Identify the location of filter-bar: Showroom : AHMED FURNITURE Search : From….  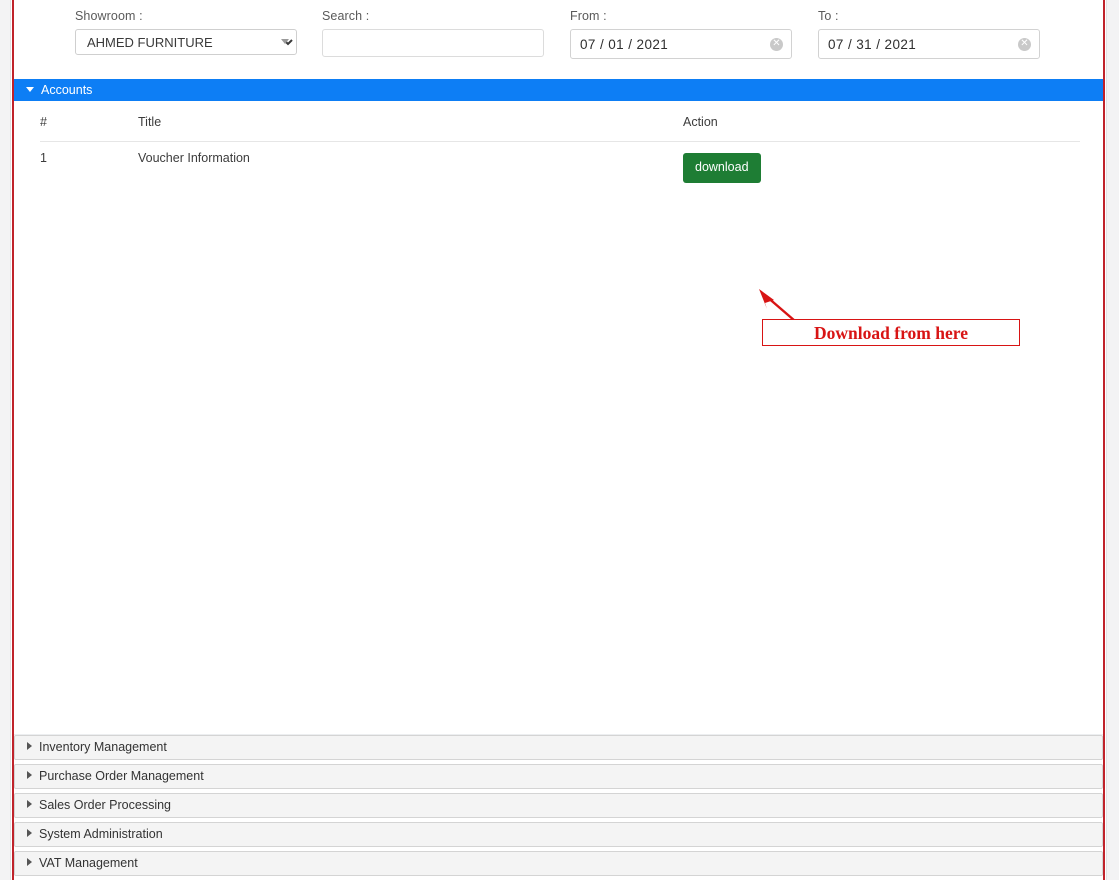
(558, 39).